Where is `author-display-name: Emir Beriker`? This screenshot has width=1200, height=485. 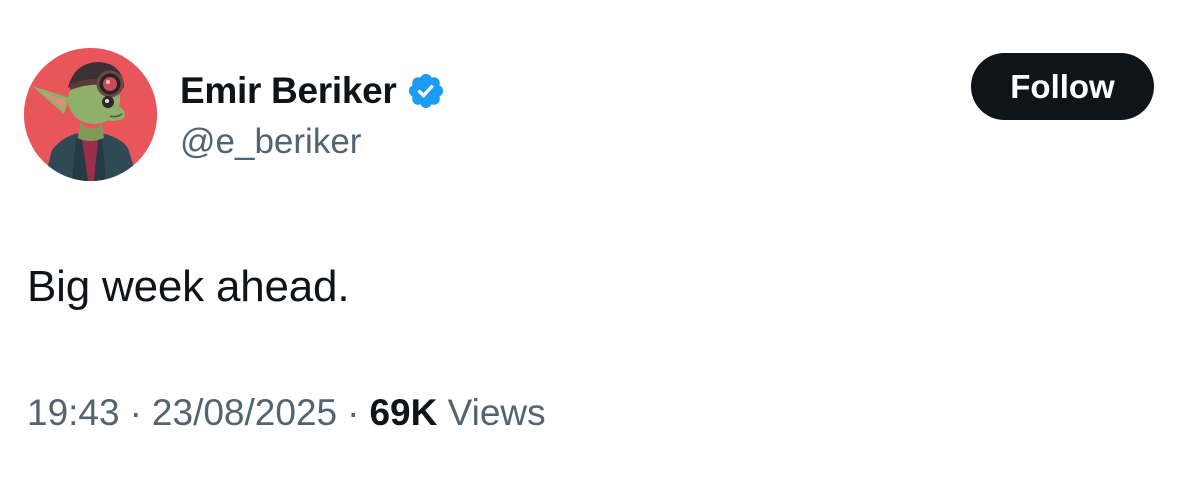 author-display-name: Emir Beriker is located at coordinates (288, 90).